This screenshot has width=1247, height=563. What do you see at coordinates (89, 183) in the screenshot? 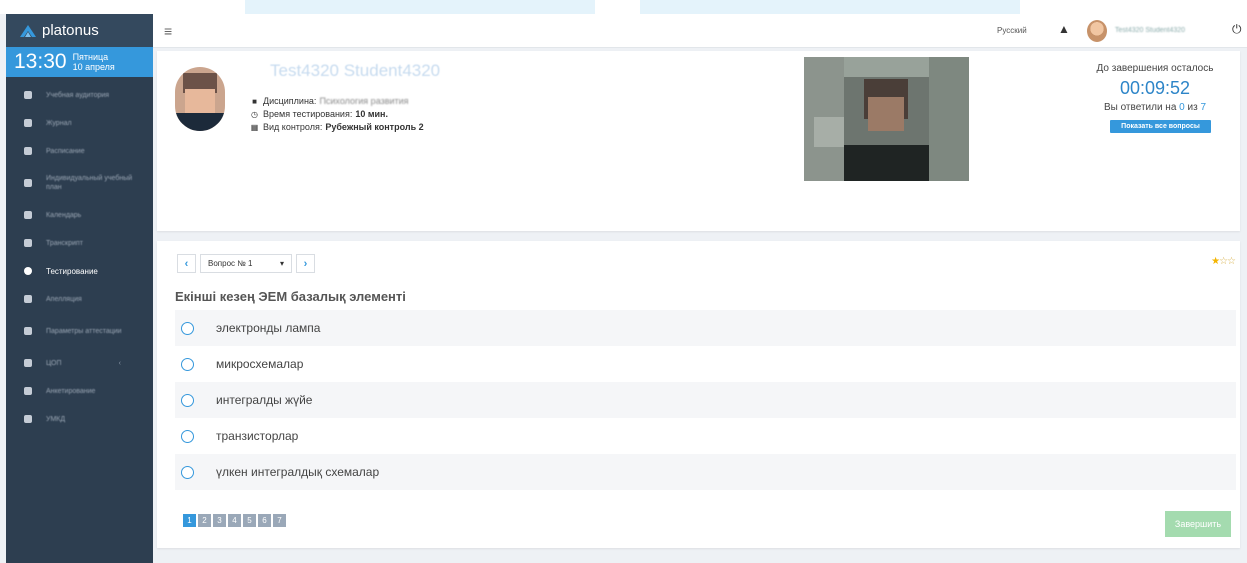
I see `sidebar-item-label: Индивидуальный учебный план` at bounding box center [89, 183].